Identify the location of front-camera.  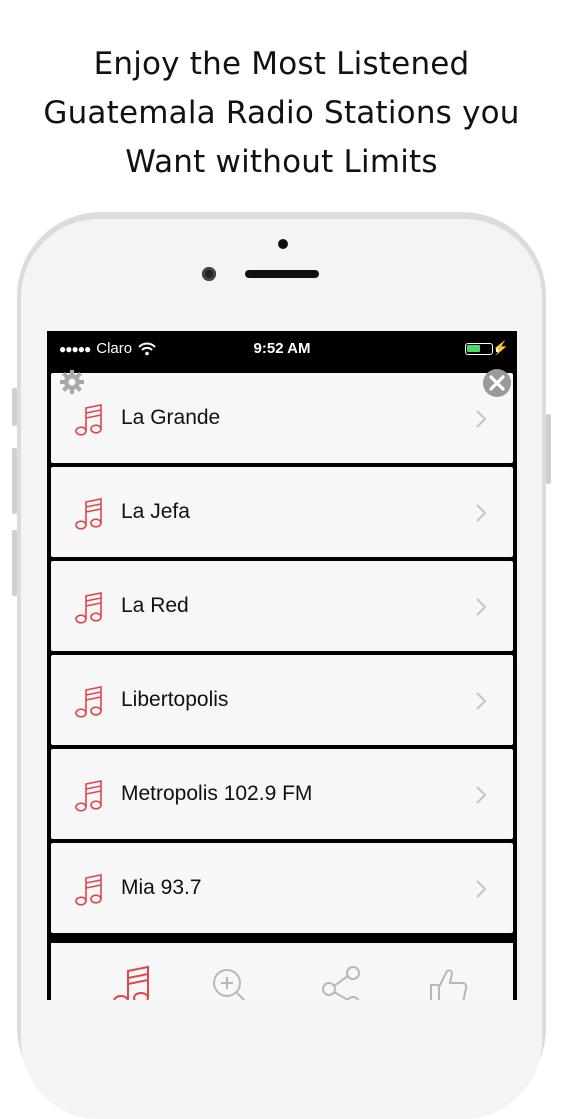
(209, 274).